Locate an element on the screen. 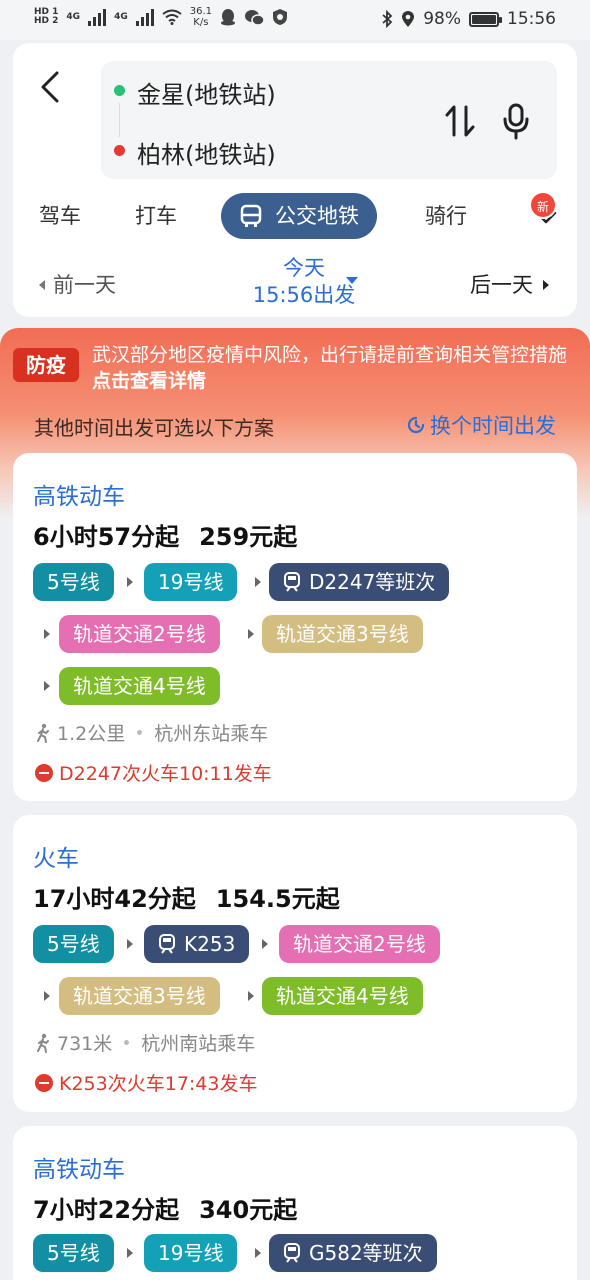 This screenshot has width=590, height=1280. destination-dot is located at coordinates (119, 150).